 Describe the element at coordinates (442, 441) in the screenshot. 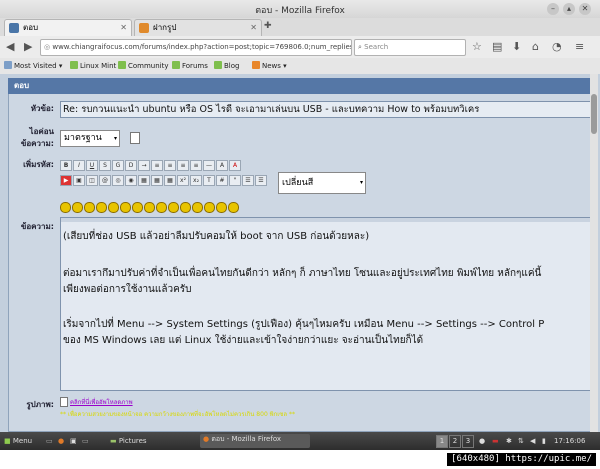

I see `workspace-1: 1` at that location.